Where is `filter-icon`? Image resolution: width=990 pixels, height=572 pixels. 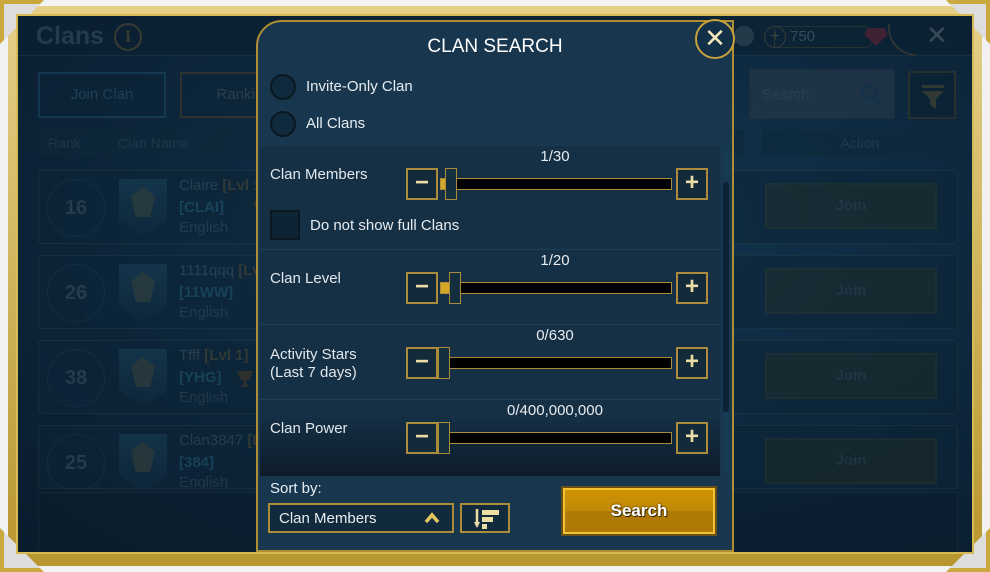
filter-icon is located at coordinates (933, 97).